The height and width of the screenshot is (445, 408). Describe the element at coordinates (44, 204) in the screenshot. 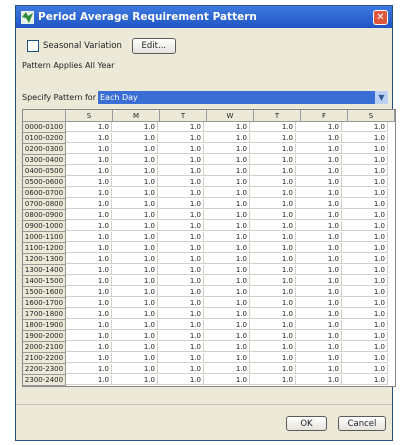

I see `row-header: 0700-0800` at that location.